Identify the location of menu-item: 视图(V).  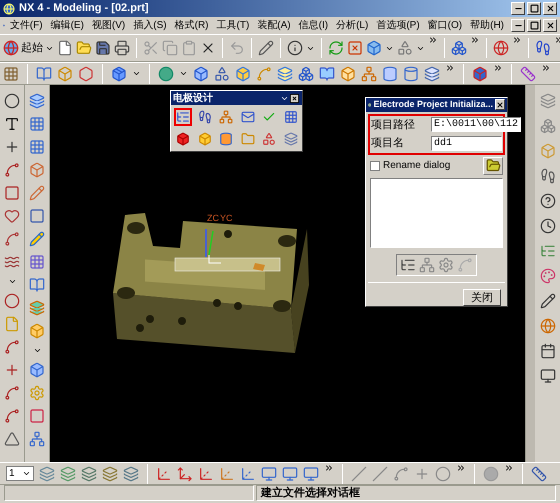
(108, 25).